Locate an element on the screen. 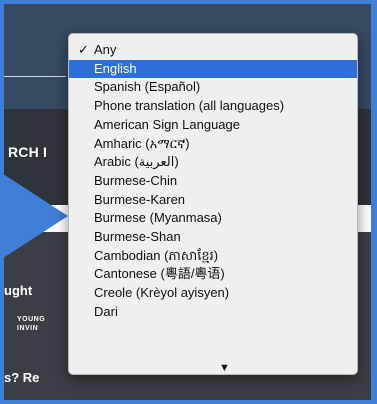 This screenshot has width=377, height=404. language-option: Burmese (Myanmasa) is located at coordinates (213, 218).